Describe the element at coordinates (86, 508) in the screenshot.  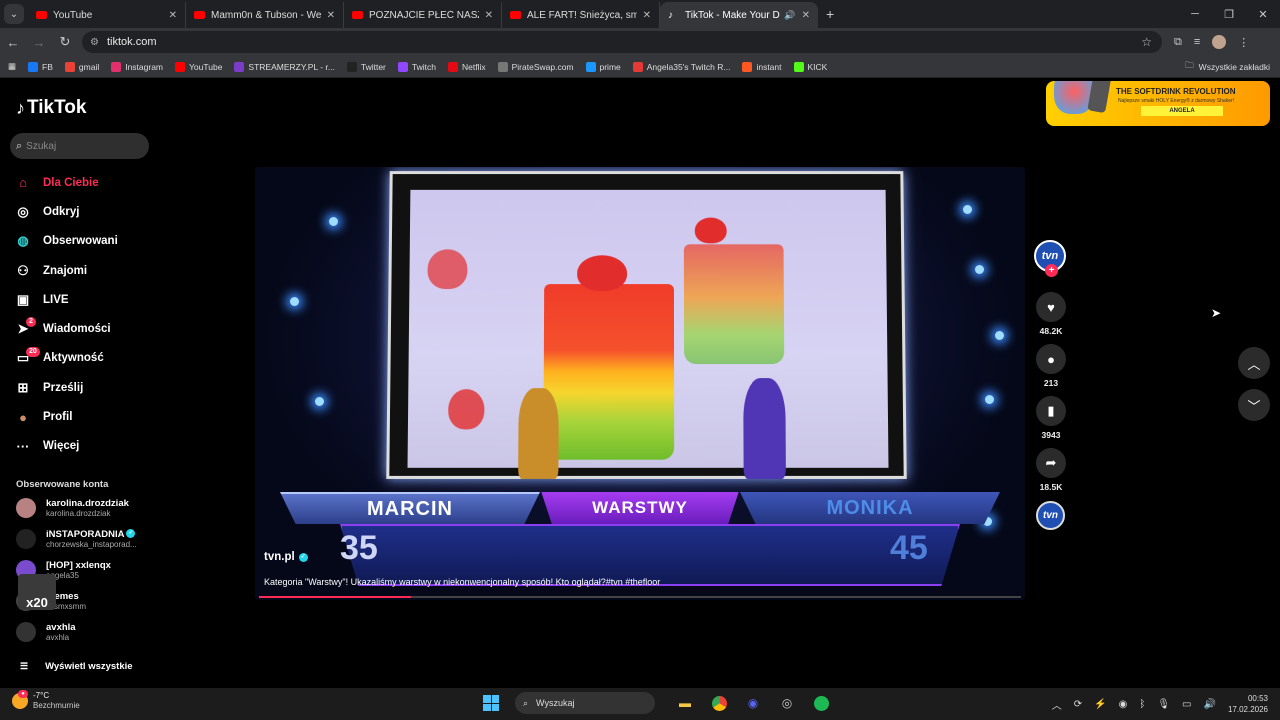
I see `followed-account: karolina.drozdziak karolina.drozdziak` at that location.